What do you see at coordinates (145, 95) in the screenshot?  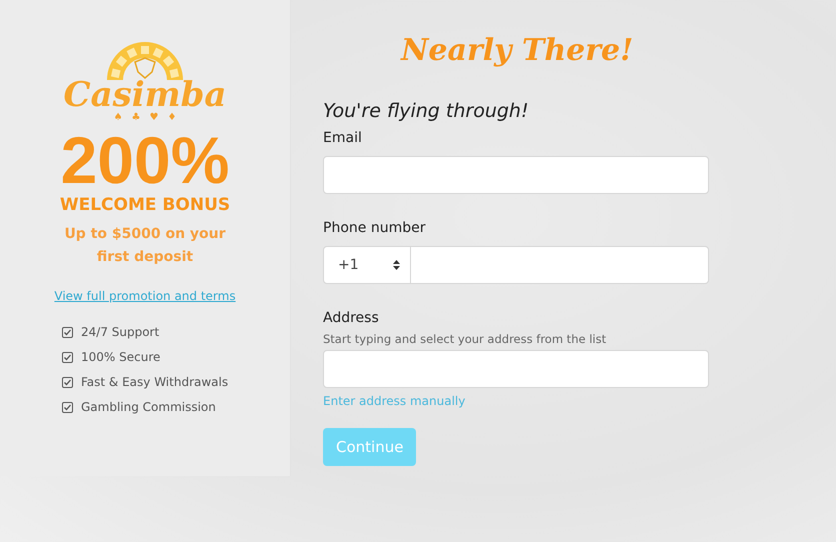 I see `logo-wordmark: Casimba` at bounding box center [145, 95].